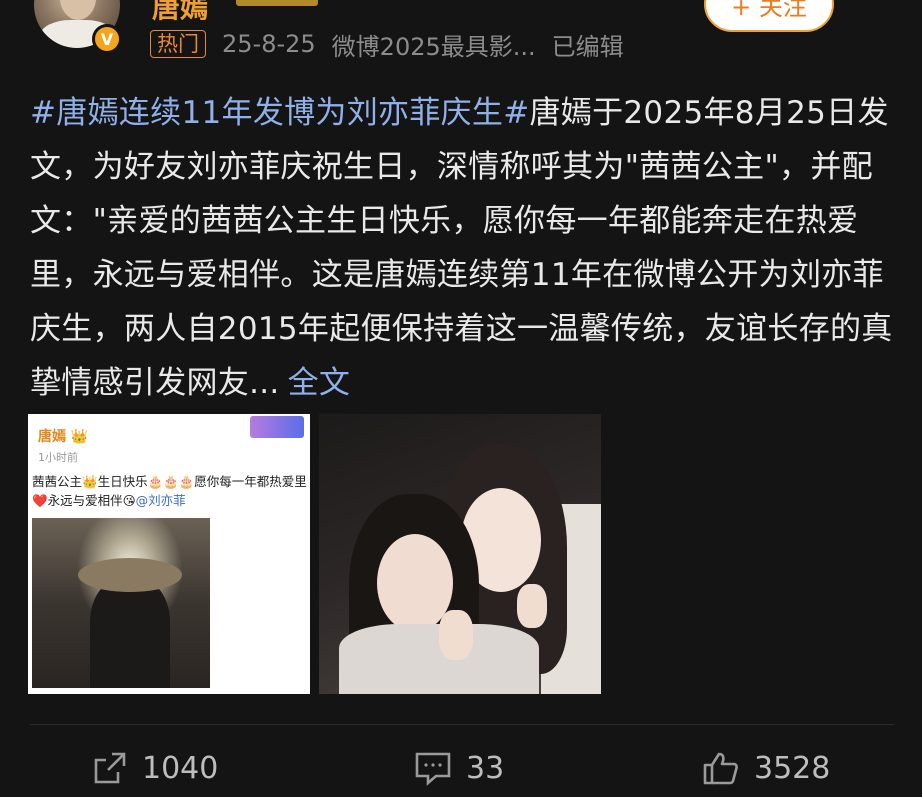 This screenshot has width=922, height=797. What do you see at coordinates (110, 768) in the screenshot?
I see `share-icon` at bounding box center [110, 768].